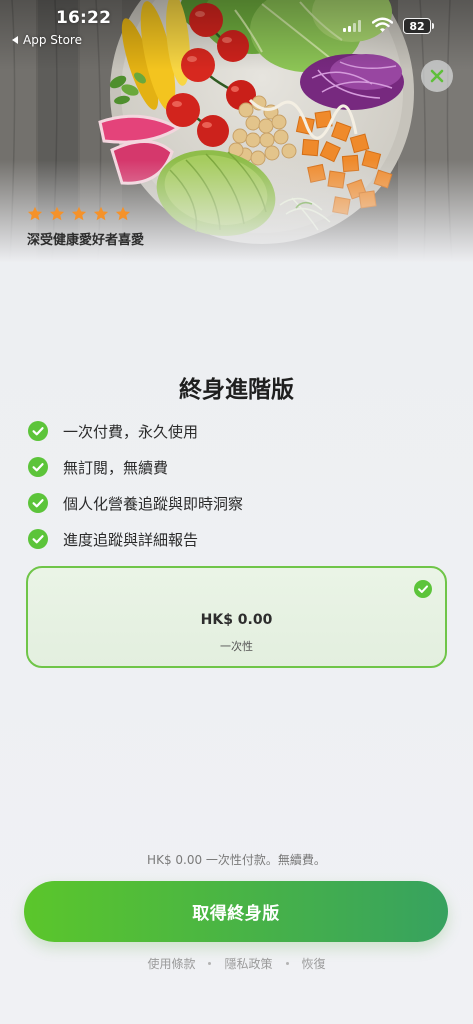  Describe the element at coordinates (86, 240) in the screenshot. I see `tagline: 深受健康愛好者喜愛` at that location.